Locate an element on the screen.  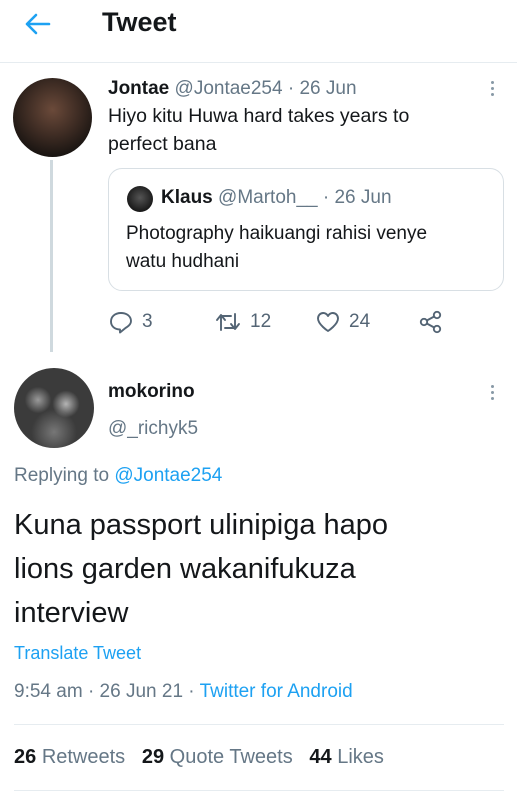
tweet-stats: 26 Retweets 29 Quote Tweets 44 Likes is located at coordinates (199, 757).